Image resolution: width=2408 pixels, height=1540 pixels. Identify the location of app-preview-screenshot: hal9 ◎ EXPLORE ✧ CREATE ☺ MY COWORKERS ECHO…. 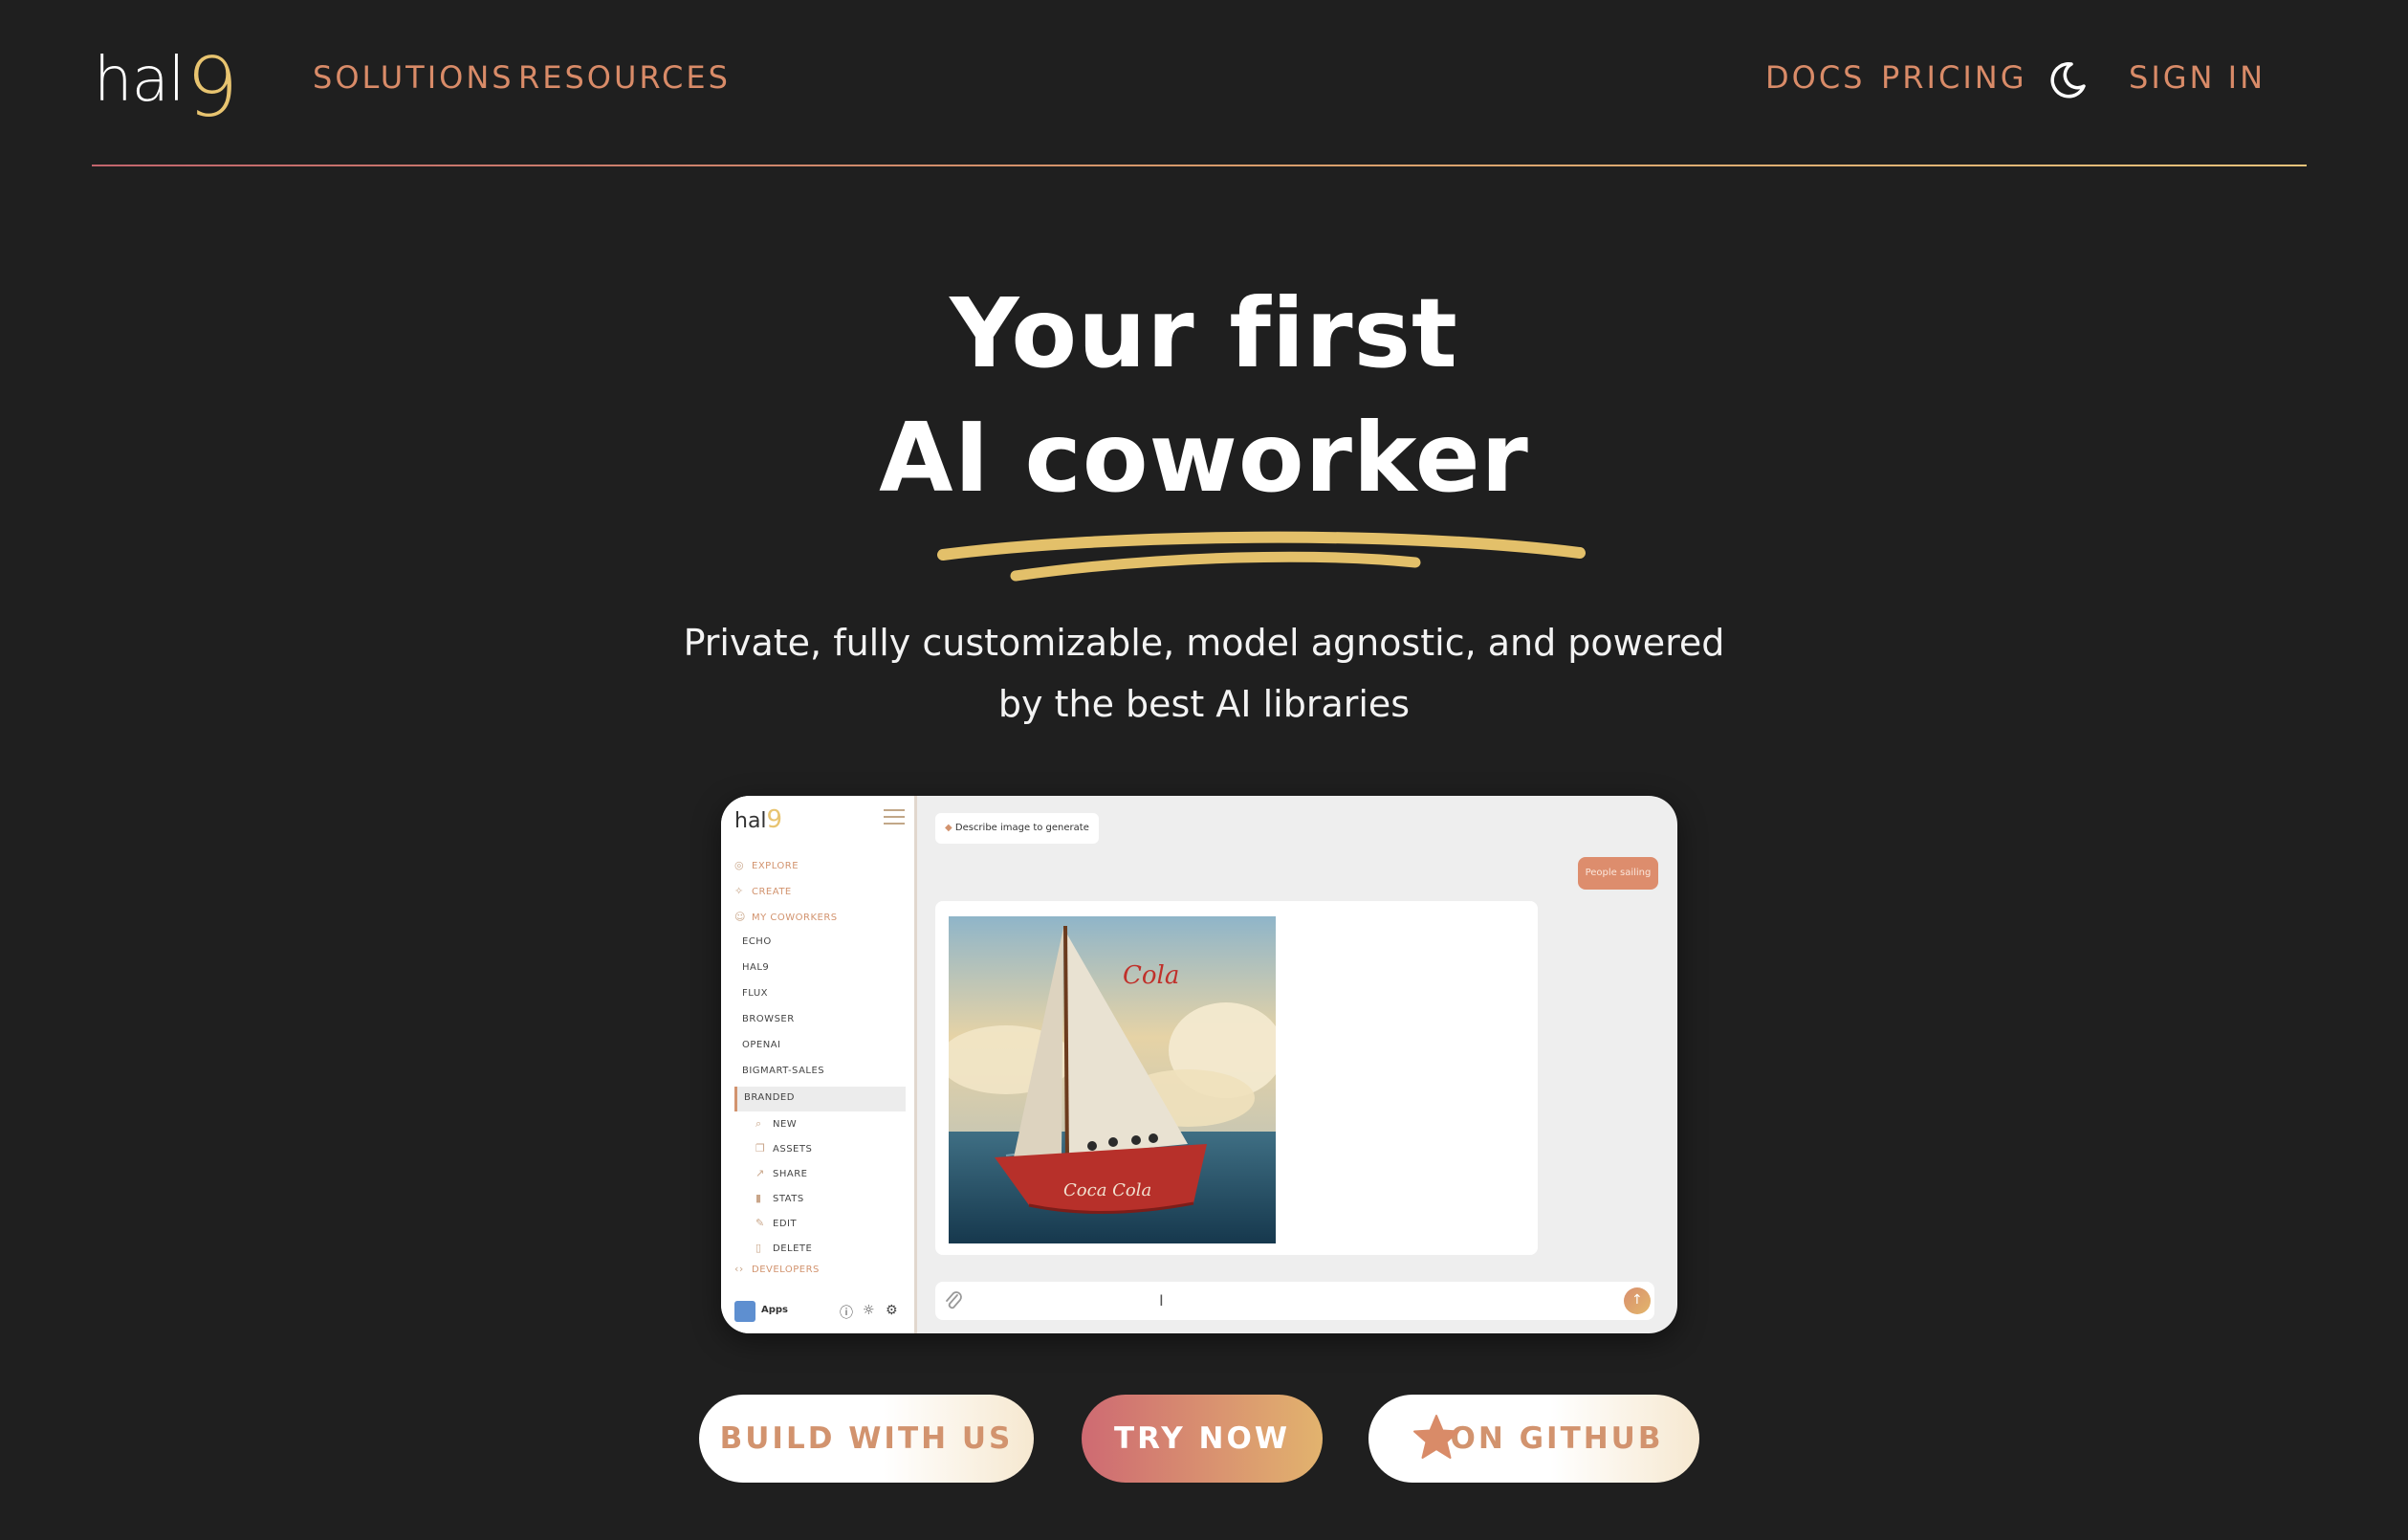
(1199, 1064).